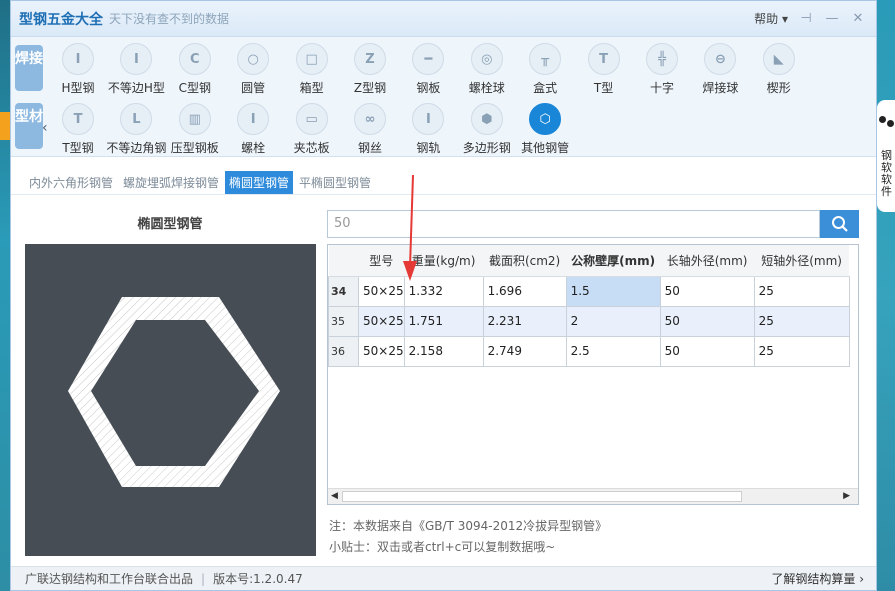  What do you see at coordinates (443, 321) in the screenshot?
I see `table-cell: 1.751` at bounding box center [443, 321].